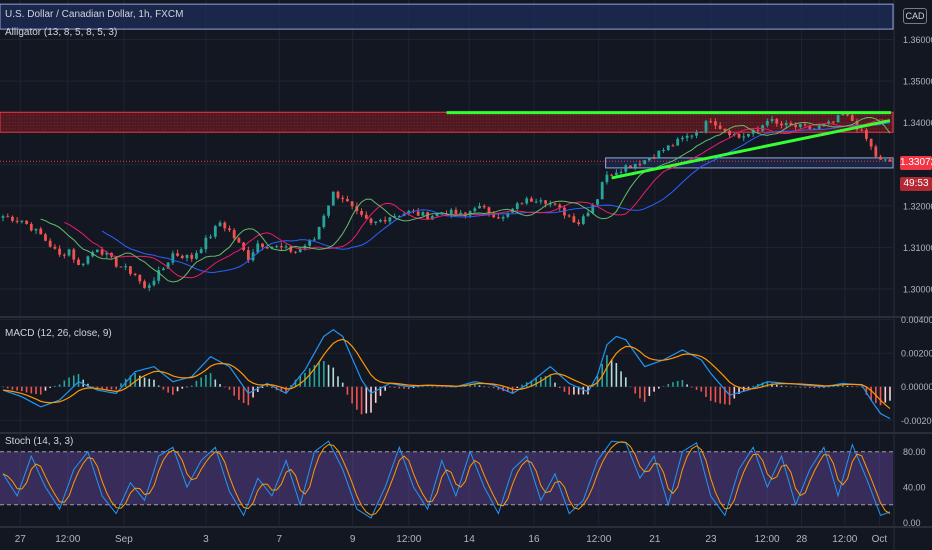 The width and height of the screenshot is (932, 550). I want to click on macd-indicator-label: MACD (12, 26, close, 9), so click(58, 333).